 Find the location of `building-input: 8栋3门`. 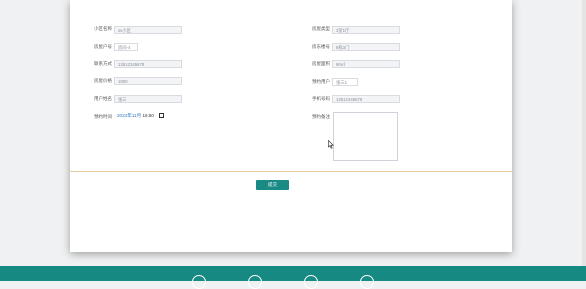

building-input: 8栋3门 is located at coordinates (366, 47).